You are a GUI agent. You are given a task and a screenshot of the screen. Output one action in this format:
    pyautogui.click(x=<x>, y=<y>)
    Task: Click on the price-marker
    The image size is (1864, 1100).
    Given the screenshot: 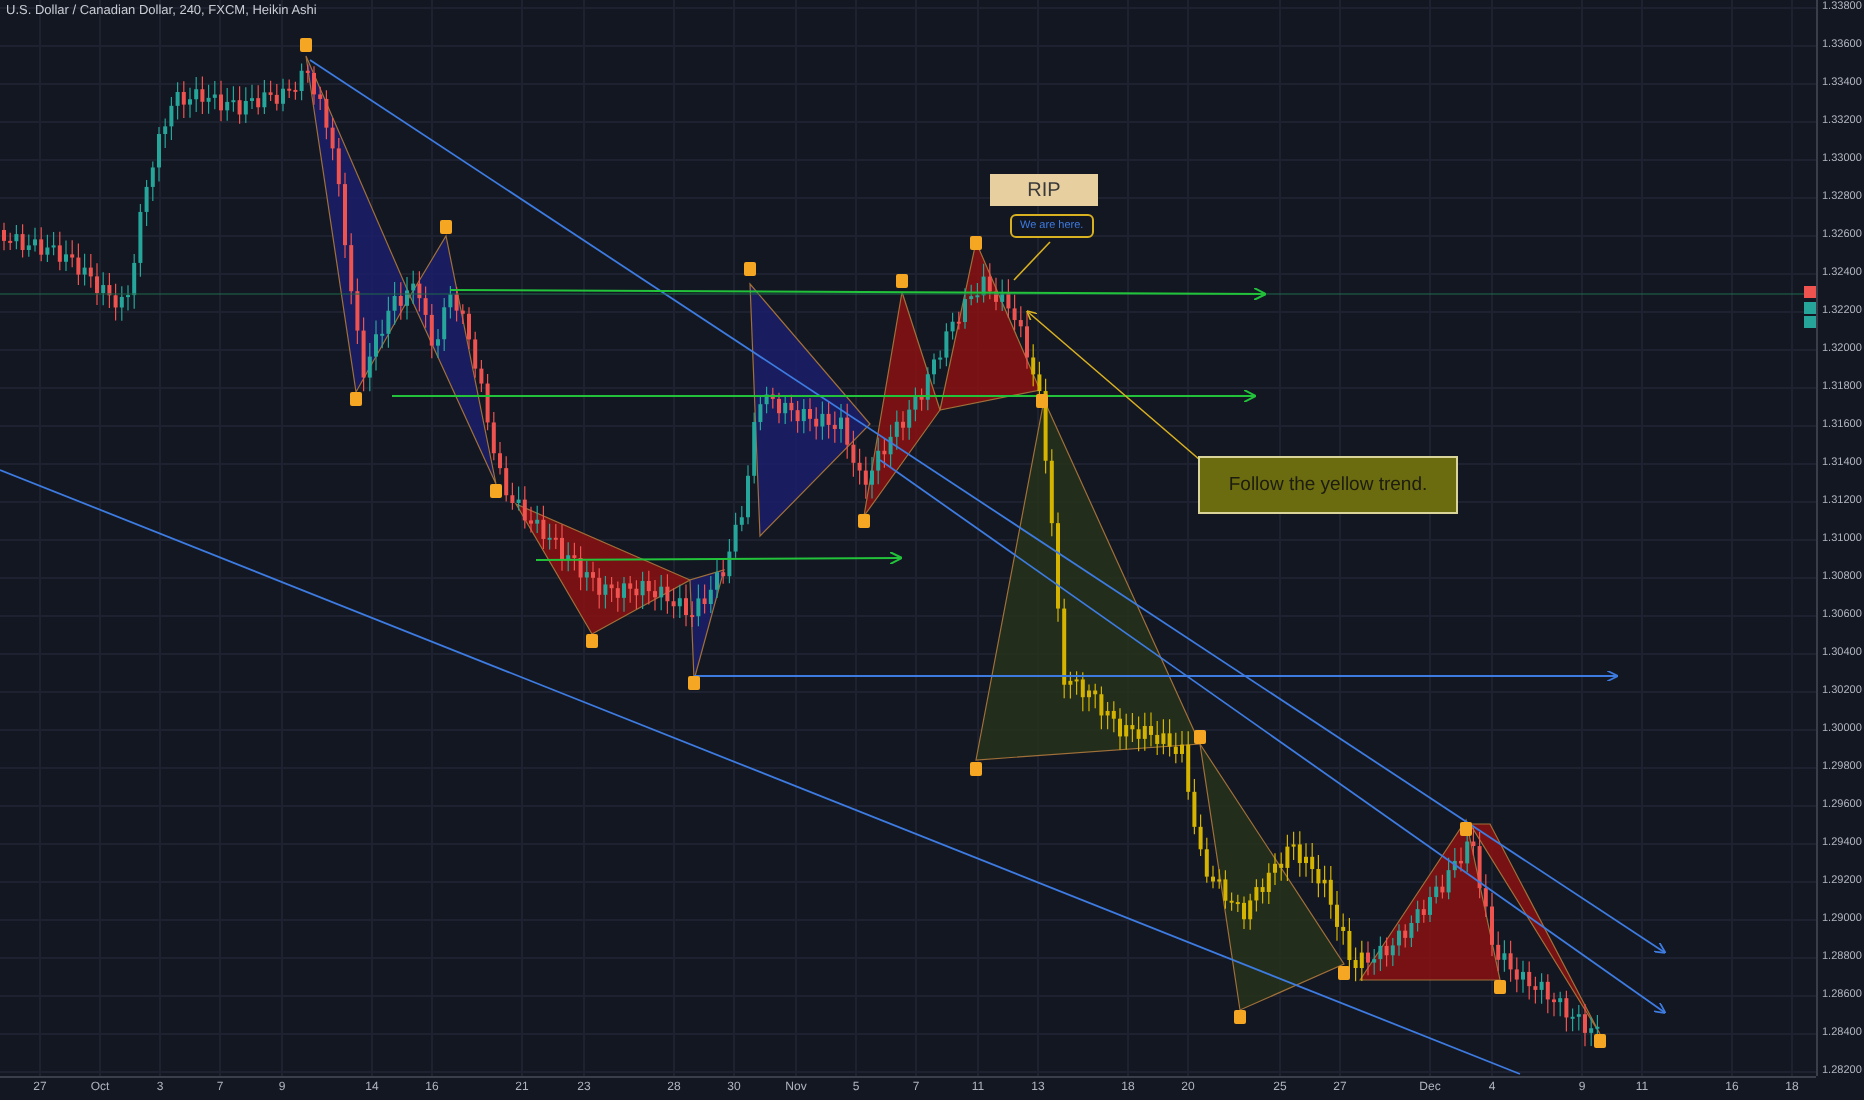 What is the action you would take?
    pyautogui.click(x=1810, y=292)
    